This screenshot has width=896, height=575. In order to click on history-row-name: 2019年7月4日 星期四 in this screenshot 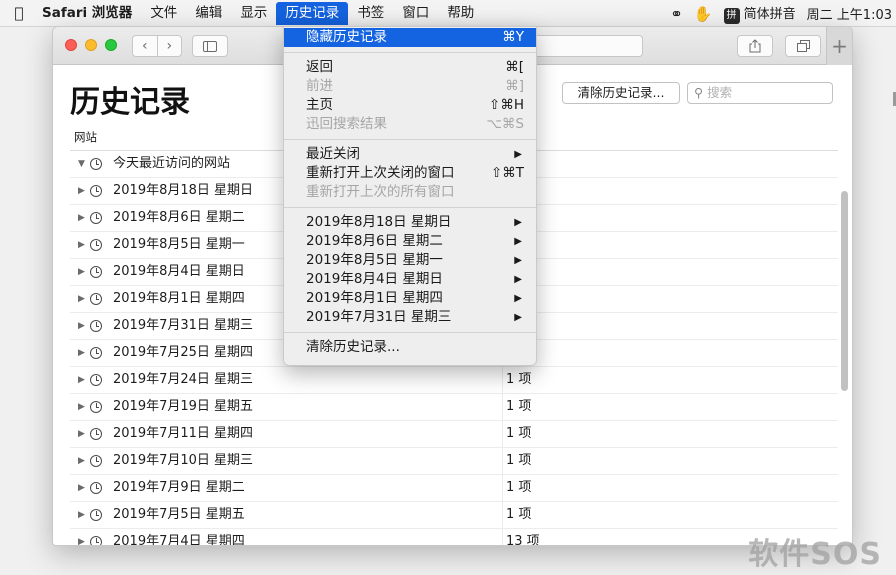, I will do `click(179, 540)`.